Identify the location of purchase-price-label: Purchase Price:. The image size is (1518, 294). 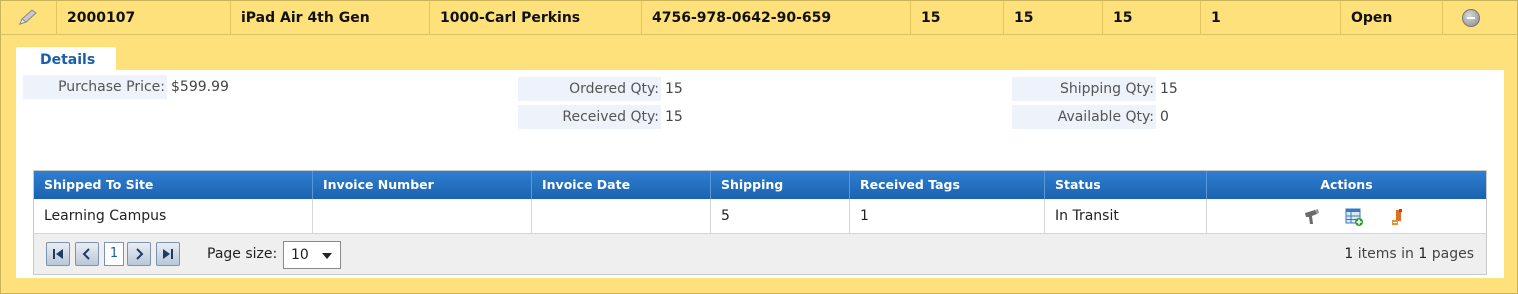
(95, 87).